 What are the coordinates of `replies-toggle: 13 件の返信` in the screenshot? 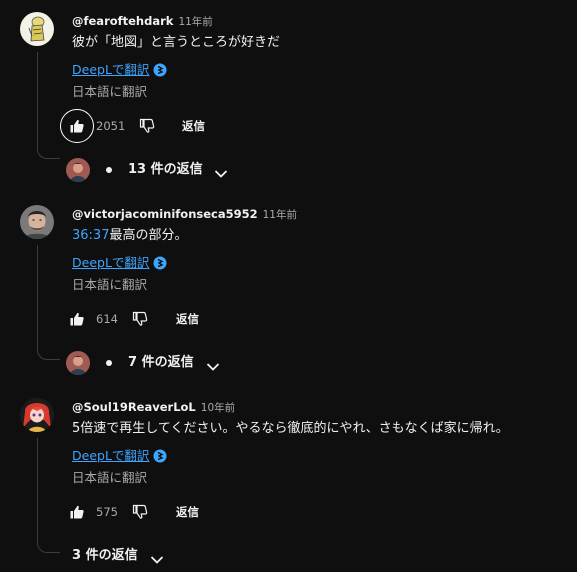 It's located at (166, 170).